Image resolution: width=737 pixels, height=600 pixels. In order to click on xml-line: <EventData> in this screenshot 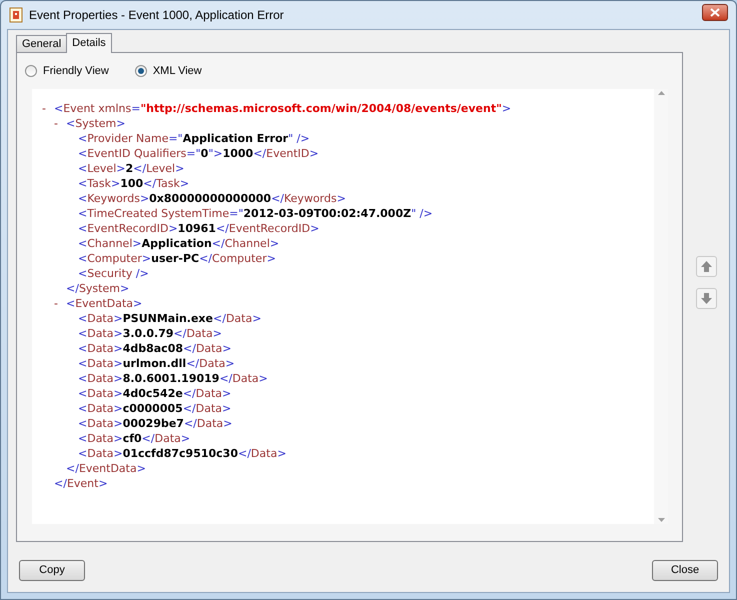, I will do `click(104, 303)`.